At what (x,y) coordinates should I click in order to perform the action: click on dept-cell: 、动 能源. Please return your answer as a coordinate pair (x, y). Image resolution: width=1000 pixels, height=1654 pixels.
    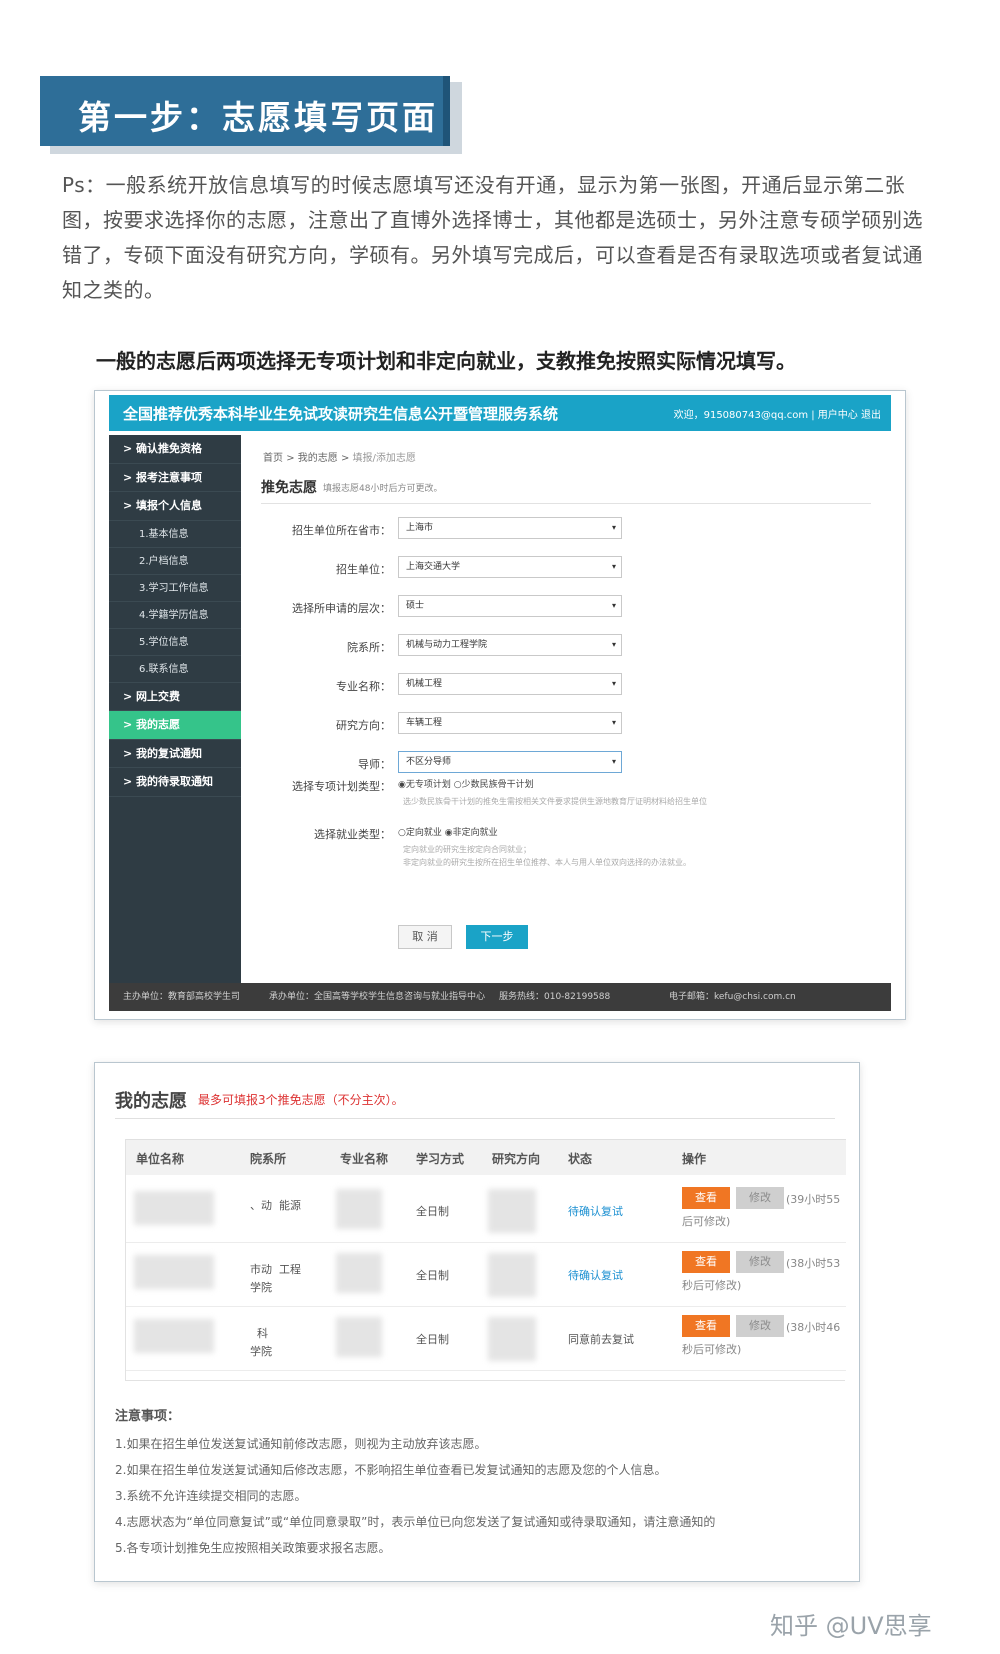
    Looking at the image, I should click on (275, 1205).